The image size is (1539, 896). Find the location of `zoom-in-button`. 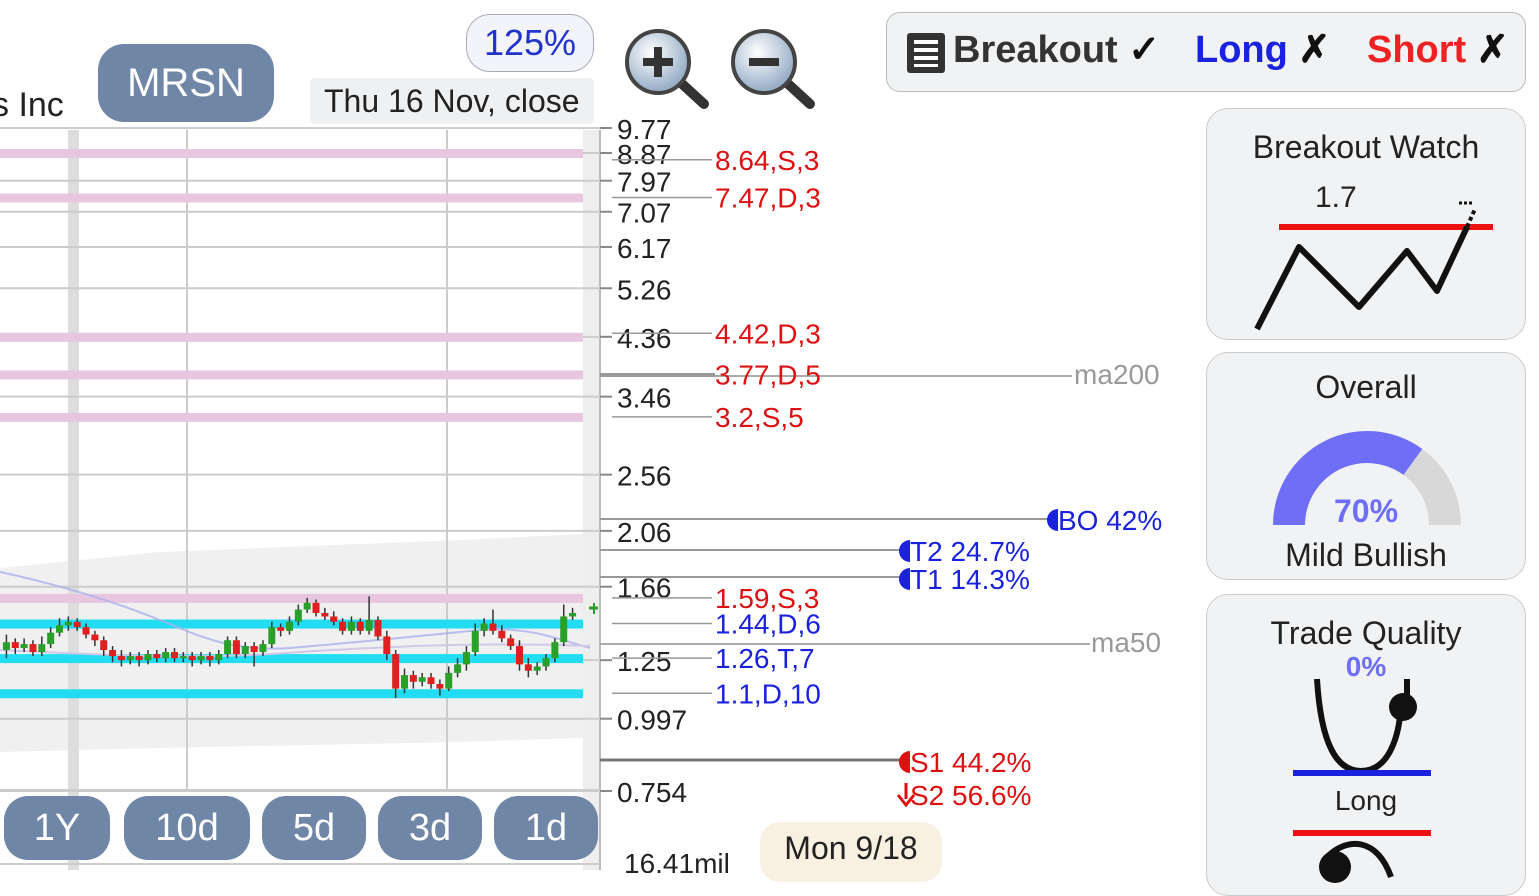

zoom-in-button is located at coordinates (667, 69).